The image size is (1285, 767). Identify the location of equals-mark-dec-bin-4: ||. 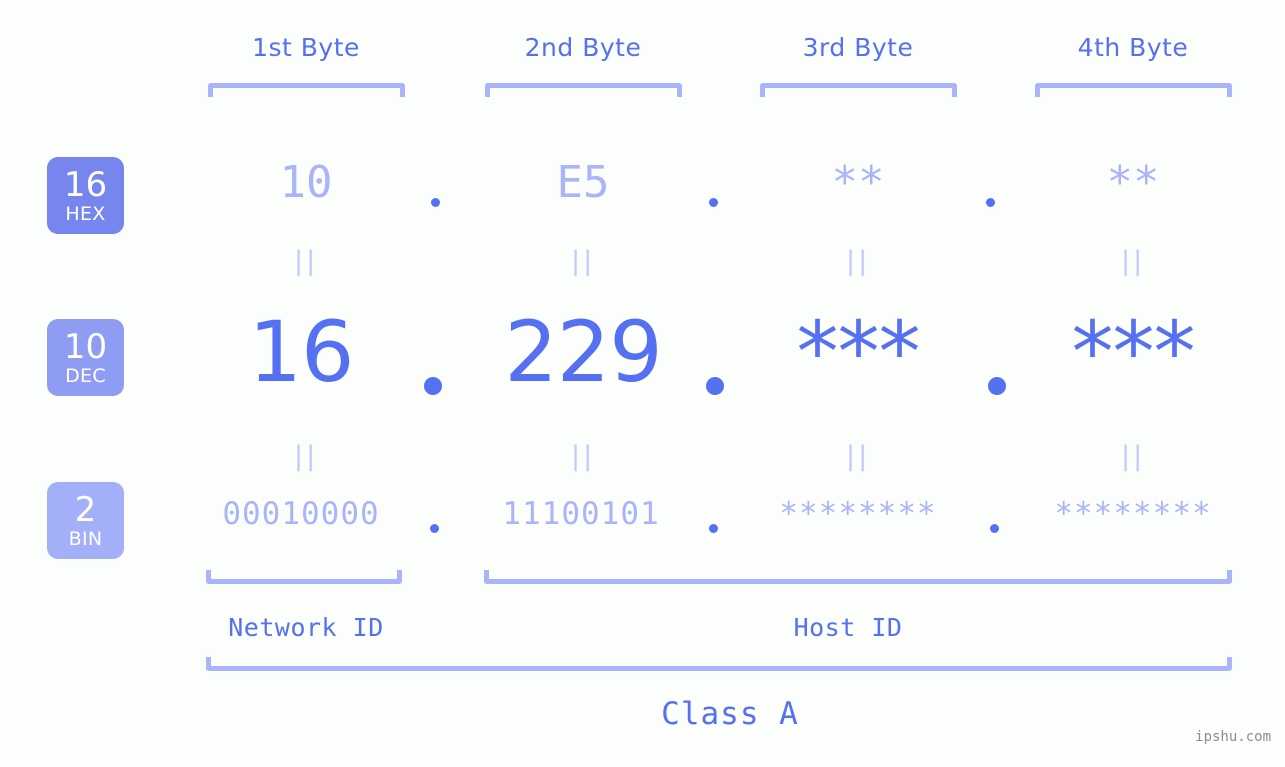
(1133, 456).